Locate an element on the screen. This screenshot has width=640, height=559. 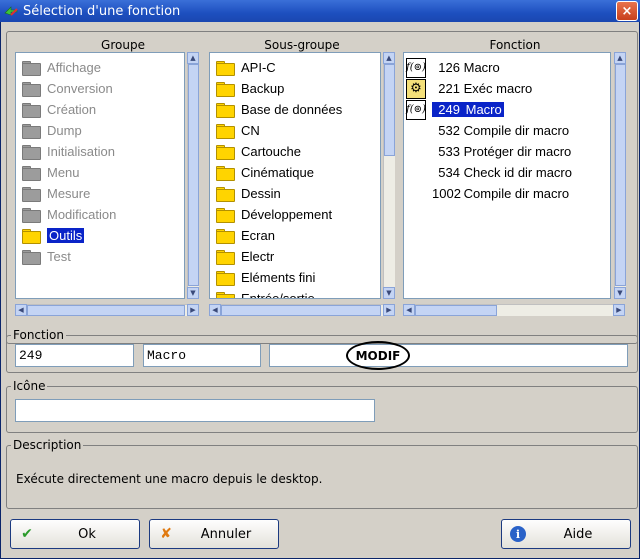
groupe-item: Affichage is located at coordinates (100, 67).